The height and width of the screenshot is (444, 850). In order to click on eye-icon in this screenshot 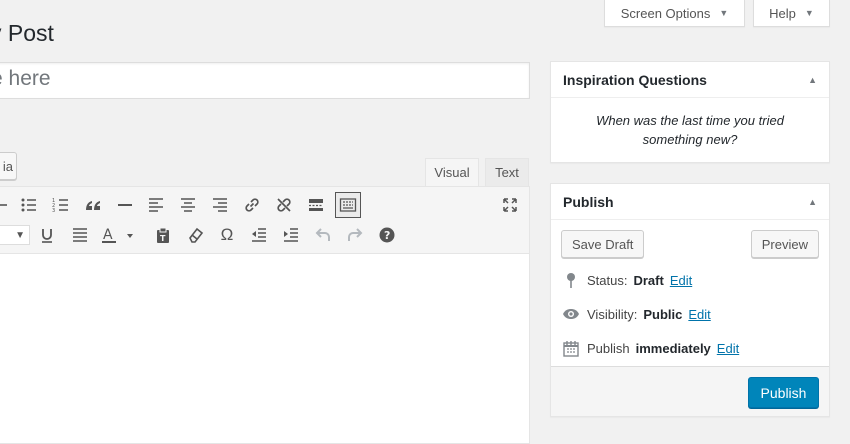, I will do `click(571, 314)`.